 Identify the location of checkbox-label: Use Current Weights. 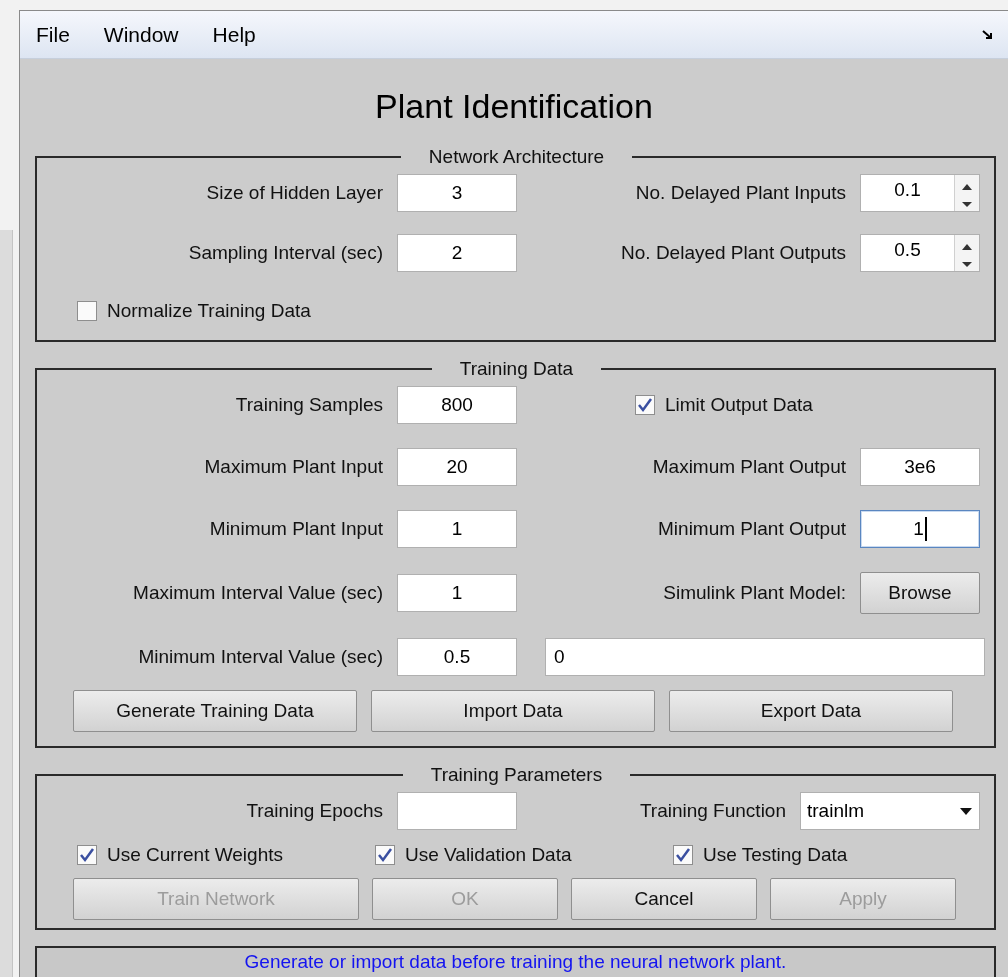
(195, 855).